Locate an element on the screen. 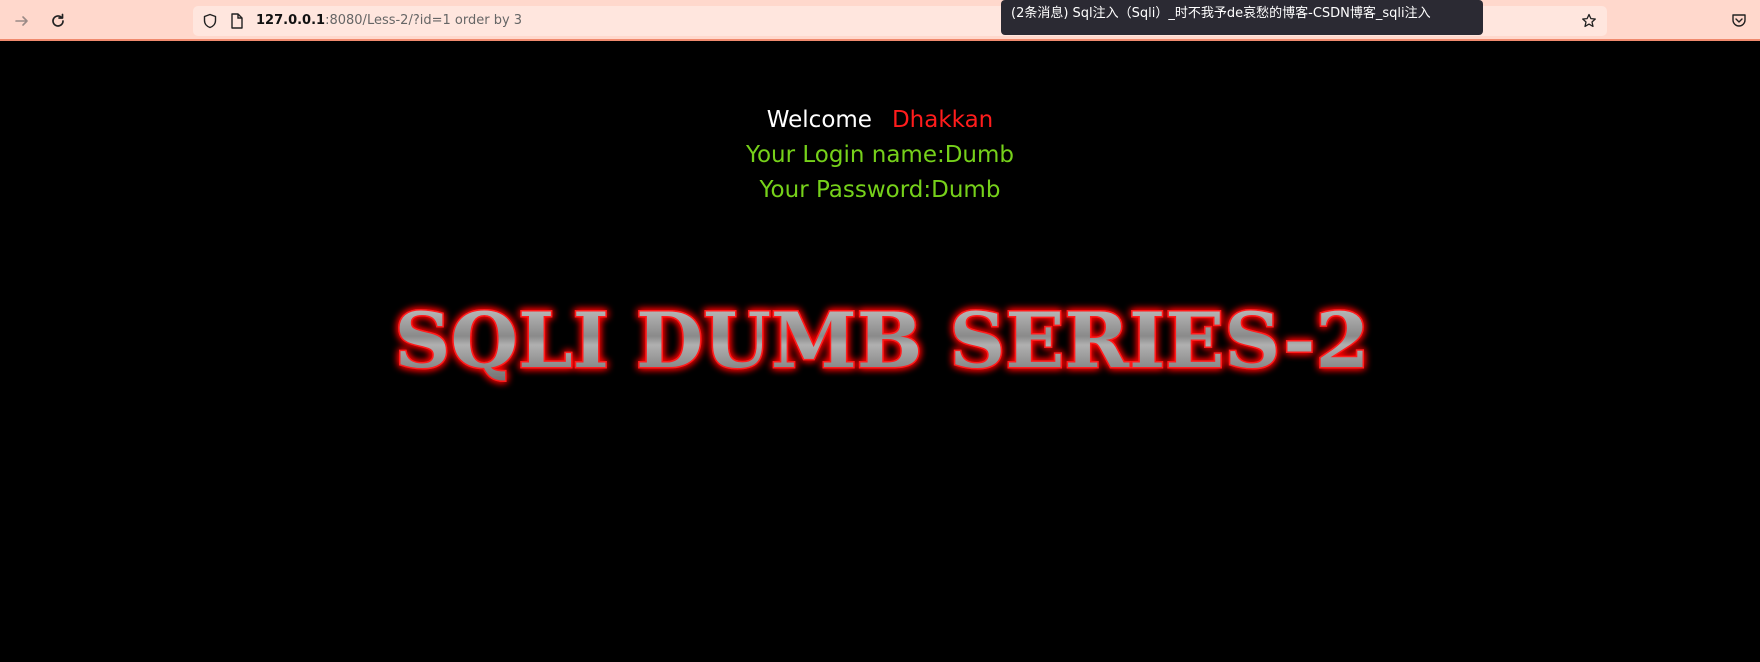 This screenshot has height=662, width=1760. url-host: 127.0.0.1 is located at coordinates (291, 20).